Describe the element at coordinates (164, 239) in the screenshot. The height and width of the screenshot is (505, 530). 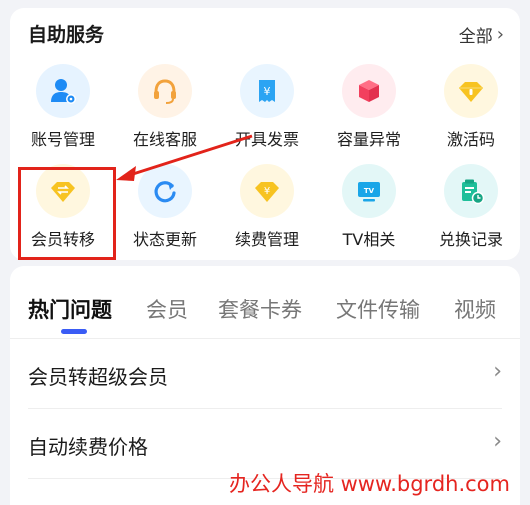
I see `service-label: 状态更新` at that location.